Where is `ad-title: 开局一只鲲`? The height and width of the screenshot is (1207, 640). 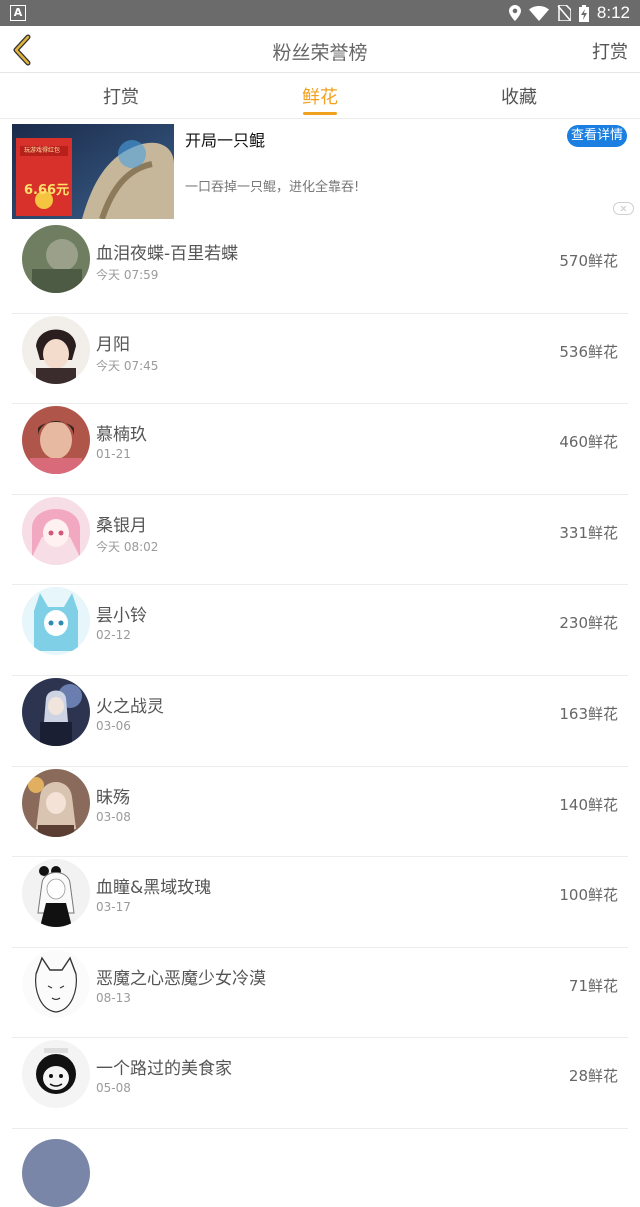
ad-title: 开局一只鲲 is located at coordinates (225, 139).